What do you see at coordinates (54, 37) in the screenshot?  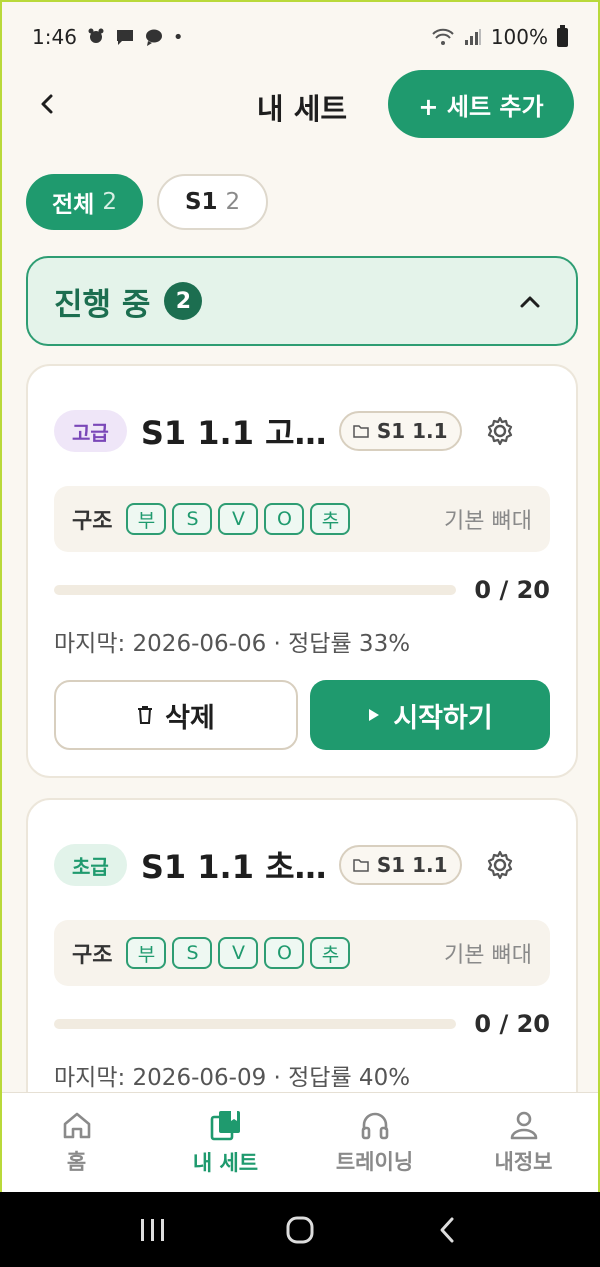 I see `status-time: 1:46` at bounding box center [54, 37].